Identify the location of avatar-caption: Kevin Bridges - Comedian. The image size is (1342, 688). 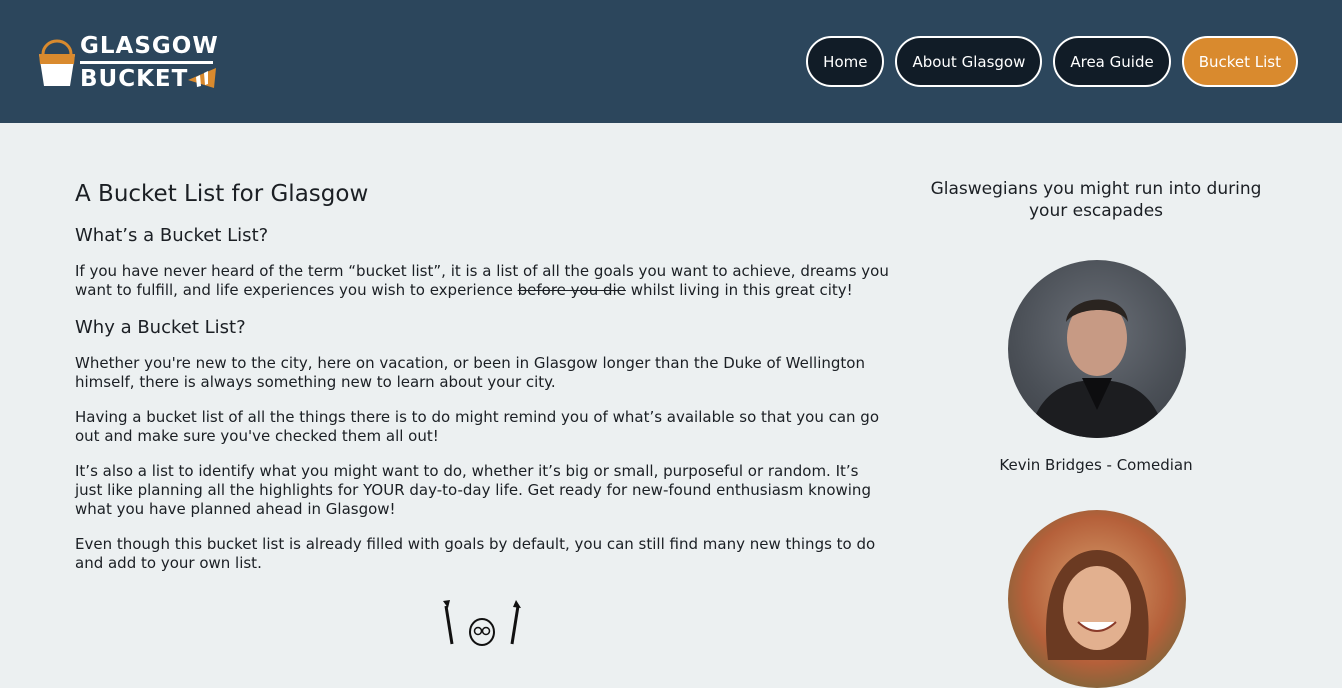
(1096, 465).